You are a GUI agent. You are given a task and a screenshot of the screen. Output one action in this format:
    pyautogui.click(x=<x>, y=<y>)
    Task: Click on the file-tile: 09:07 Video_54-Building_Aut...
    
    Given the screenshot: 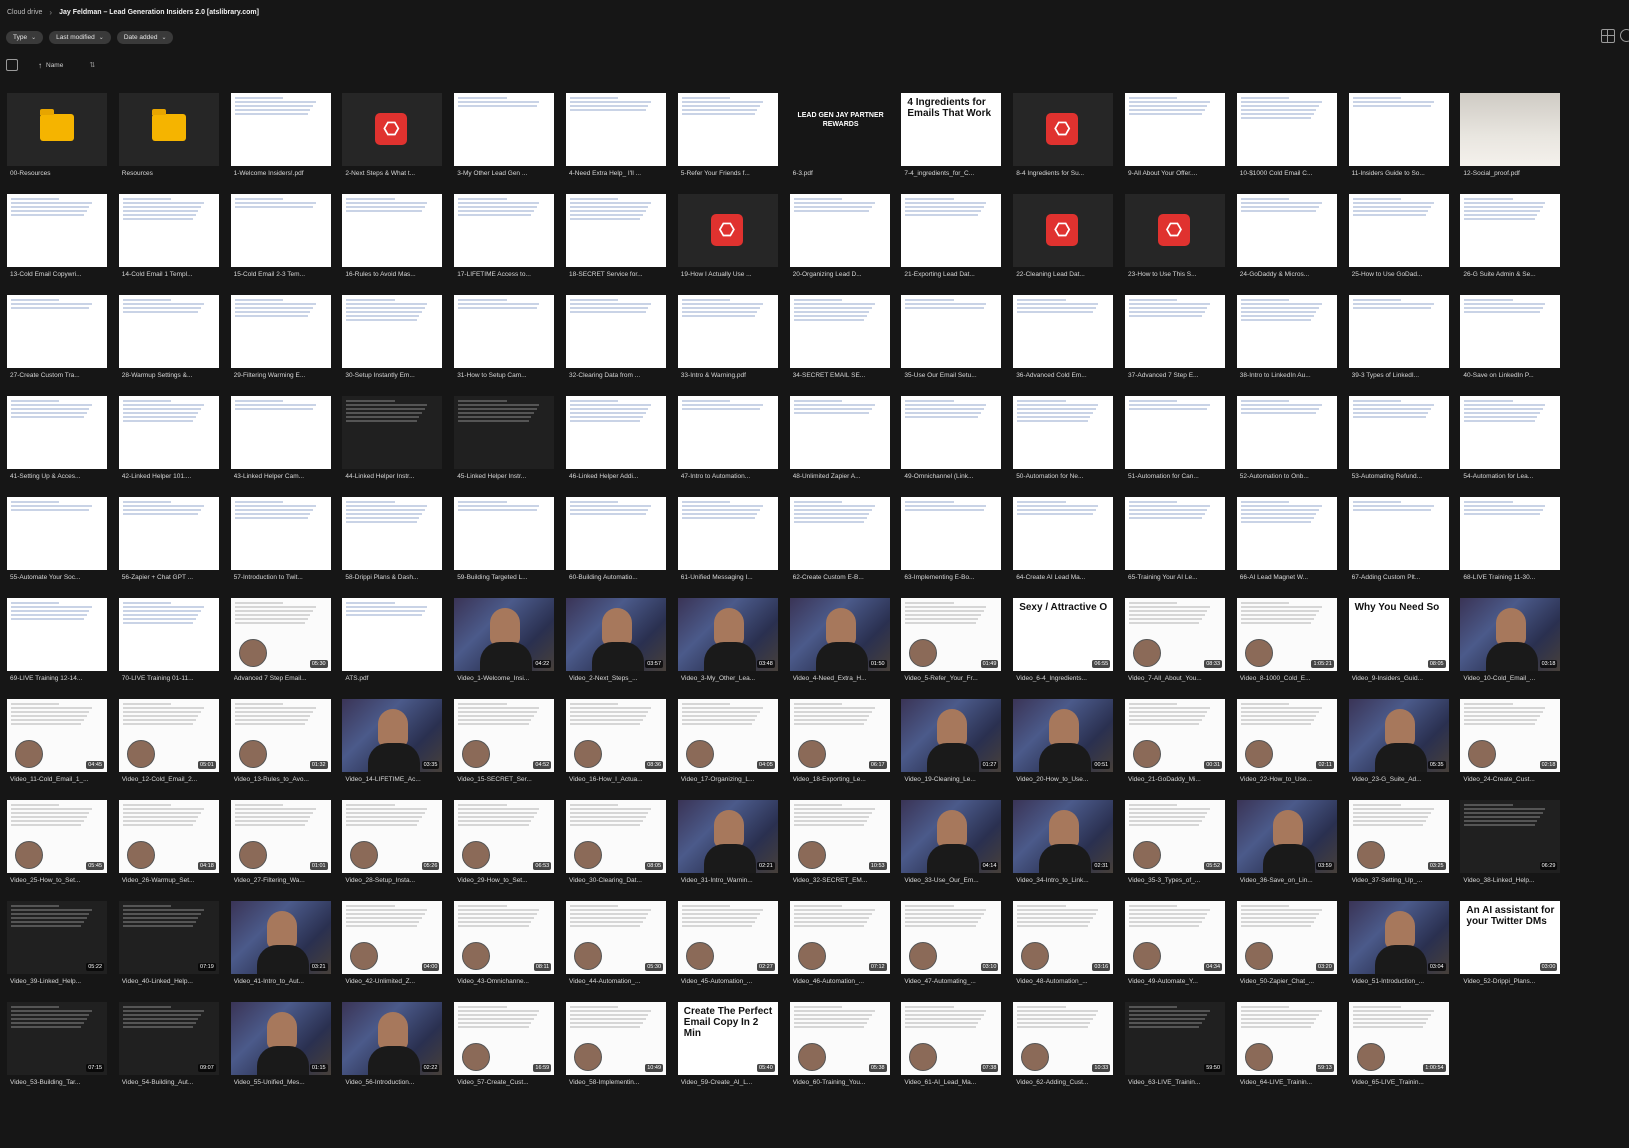 What is the action you would take?
    pyautogui.click(x=168, y=1049)
    